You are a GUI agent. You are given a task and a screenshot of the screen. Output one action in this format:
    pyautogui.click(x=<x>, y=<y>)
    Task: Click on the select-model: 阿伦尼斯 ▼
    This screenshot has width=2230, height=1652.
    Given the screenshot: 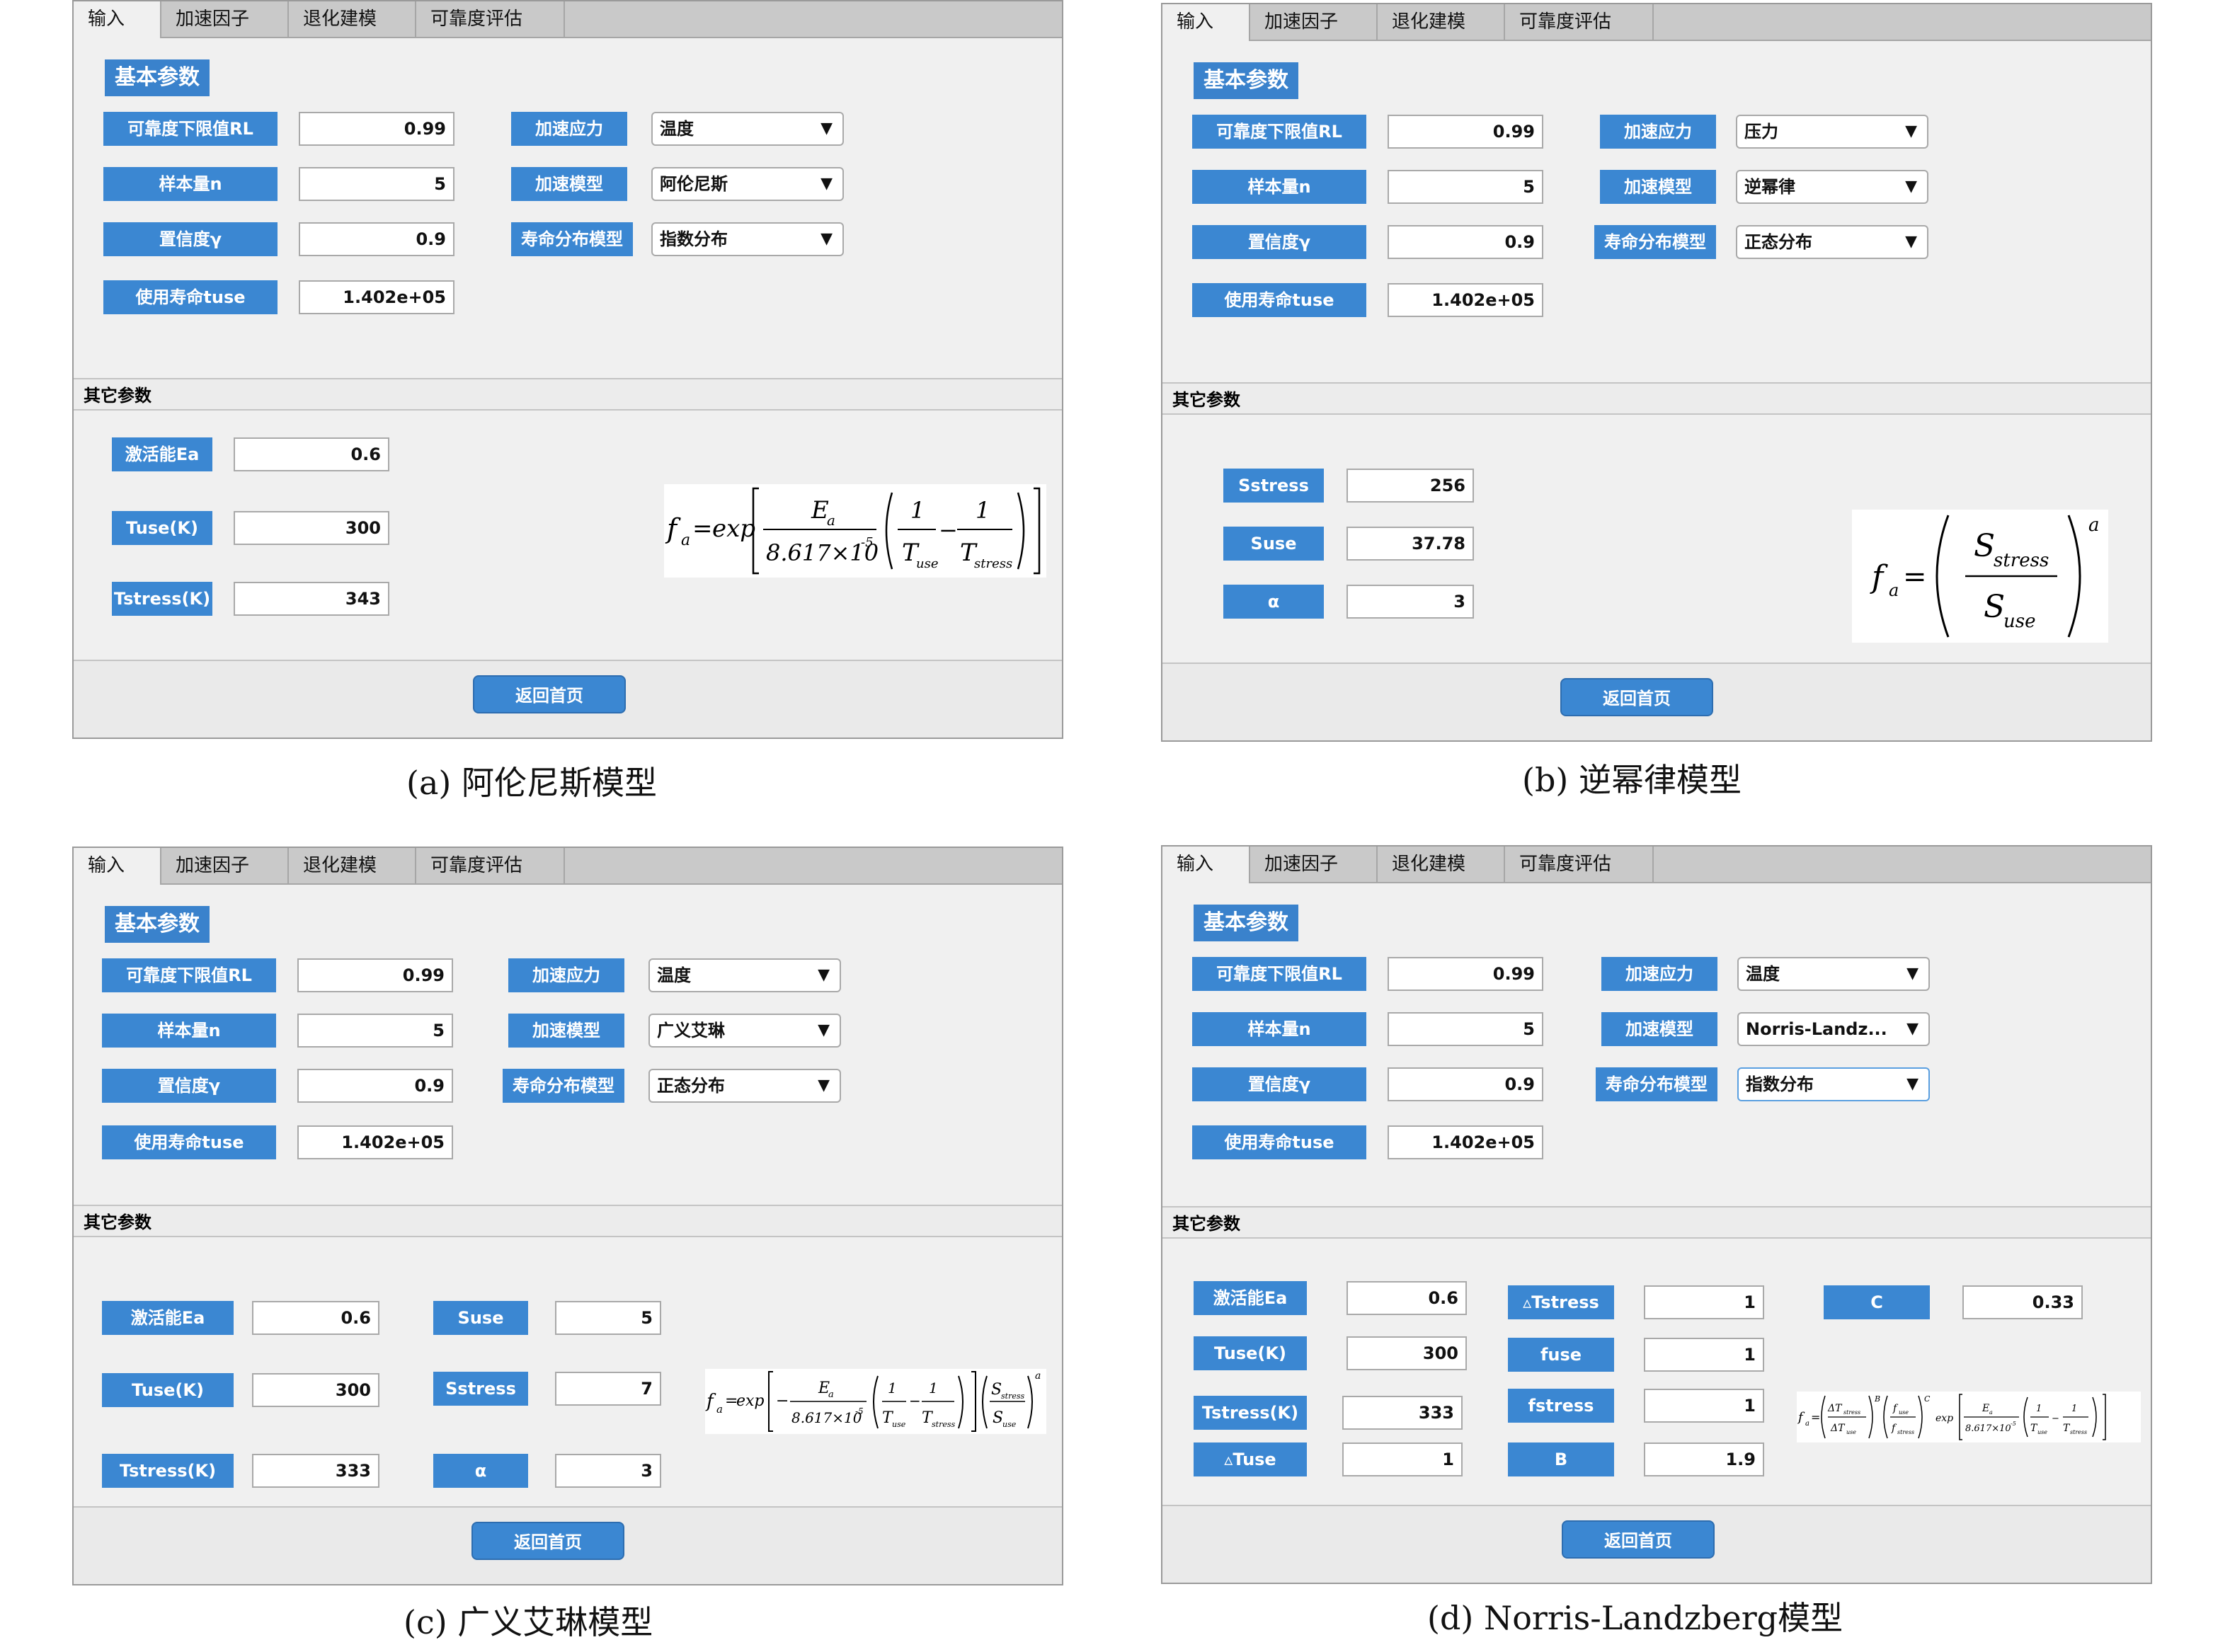 What is the action you would take?
    pyautogui.click(x=748, y=184)
    